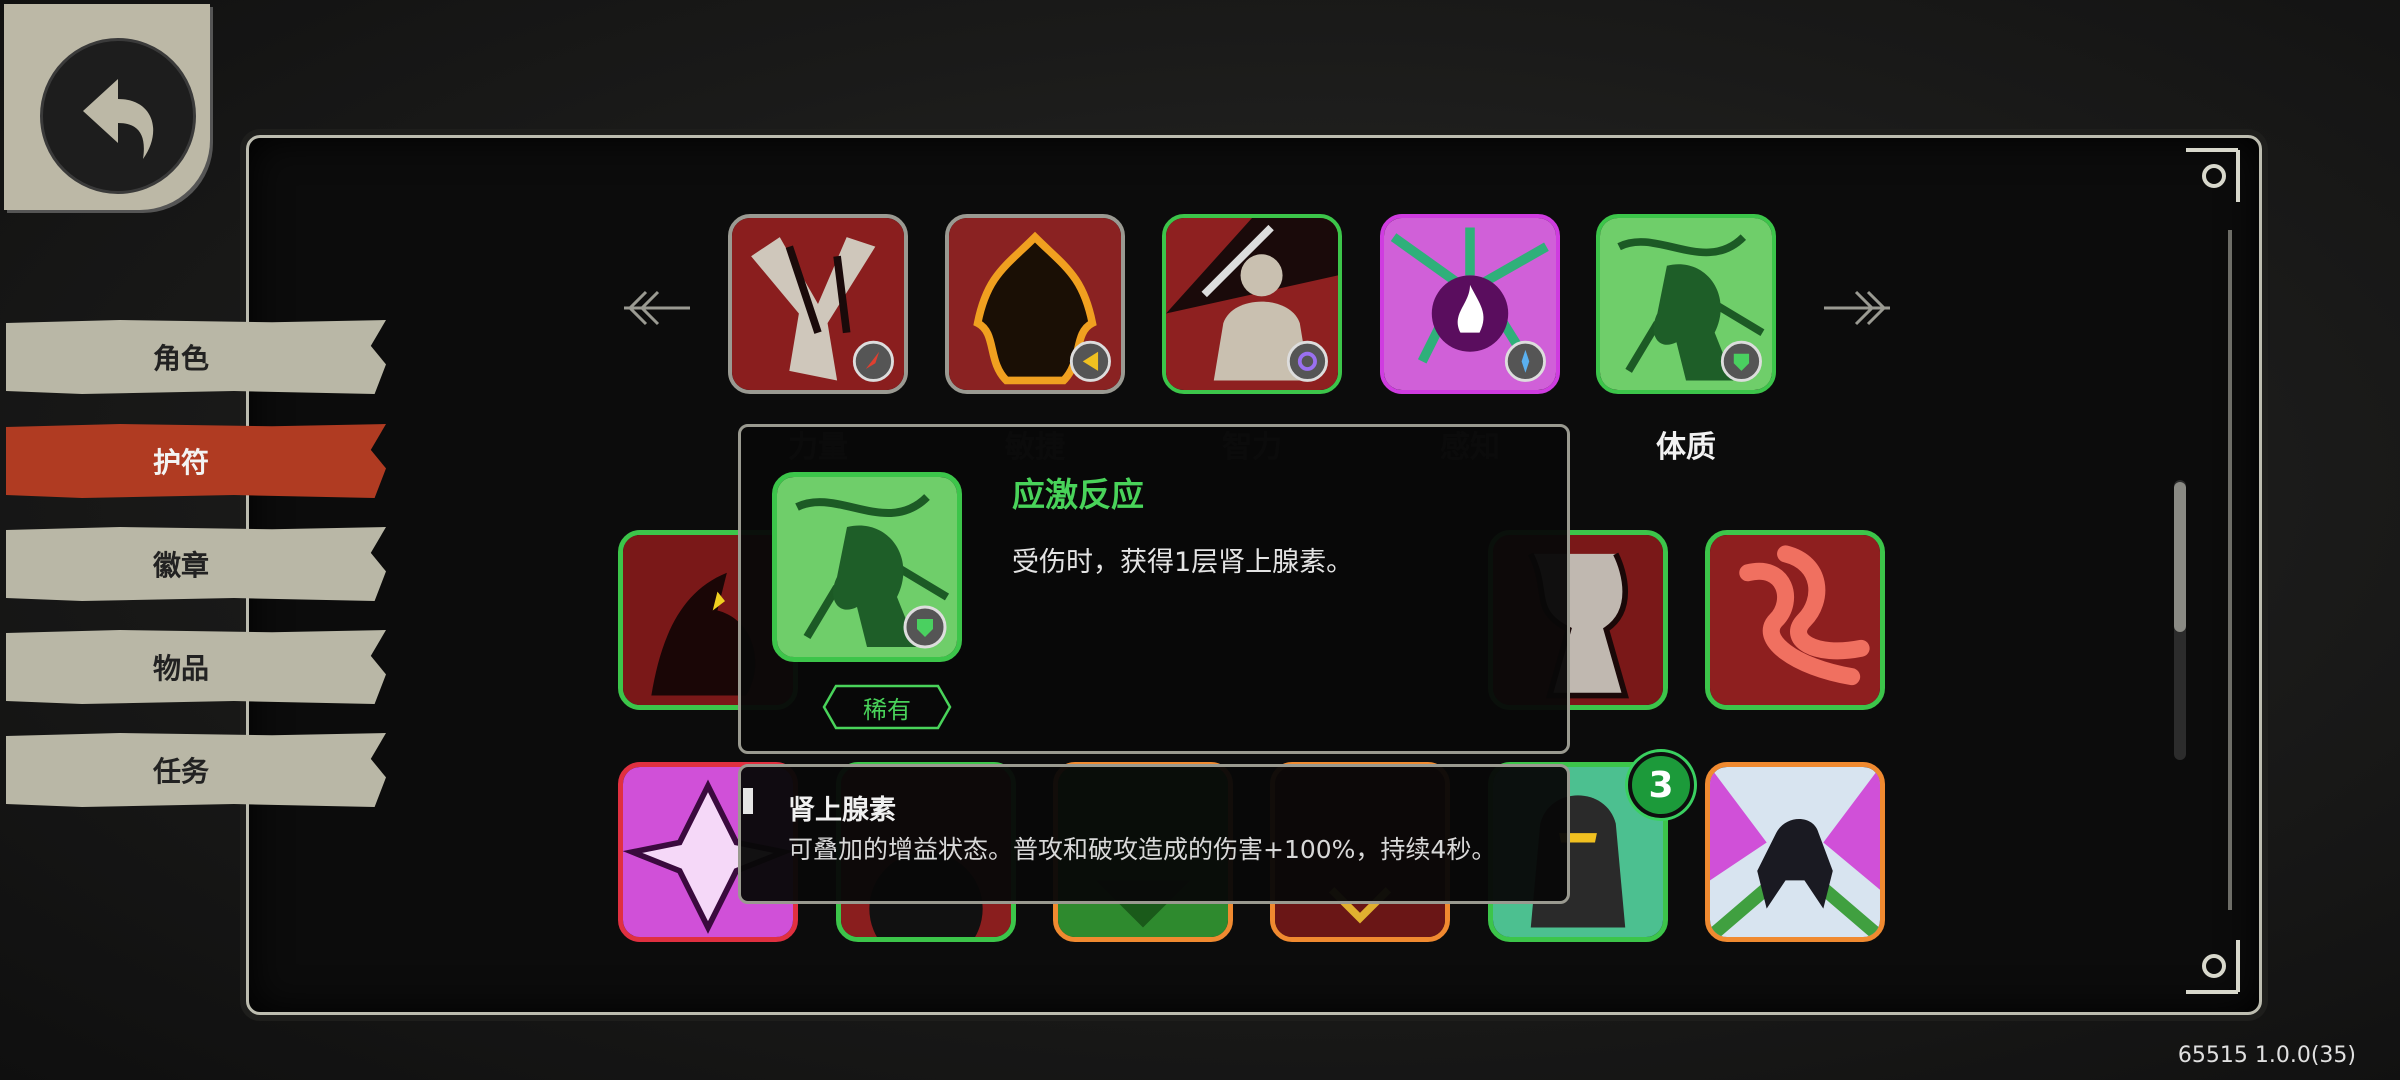 Image resolution: width=2400 pixels, height=1080 pixels. I want to click on category-constitution, so click(1686, 304).